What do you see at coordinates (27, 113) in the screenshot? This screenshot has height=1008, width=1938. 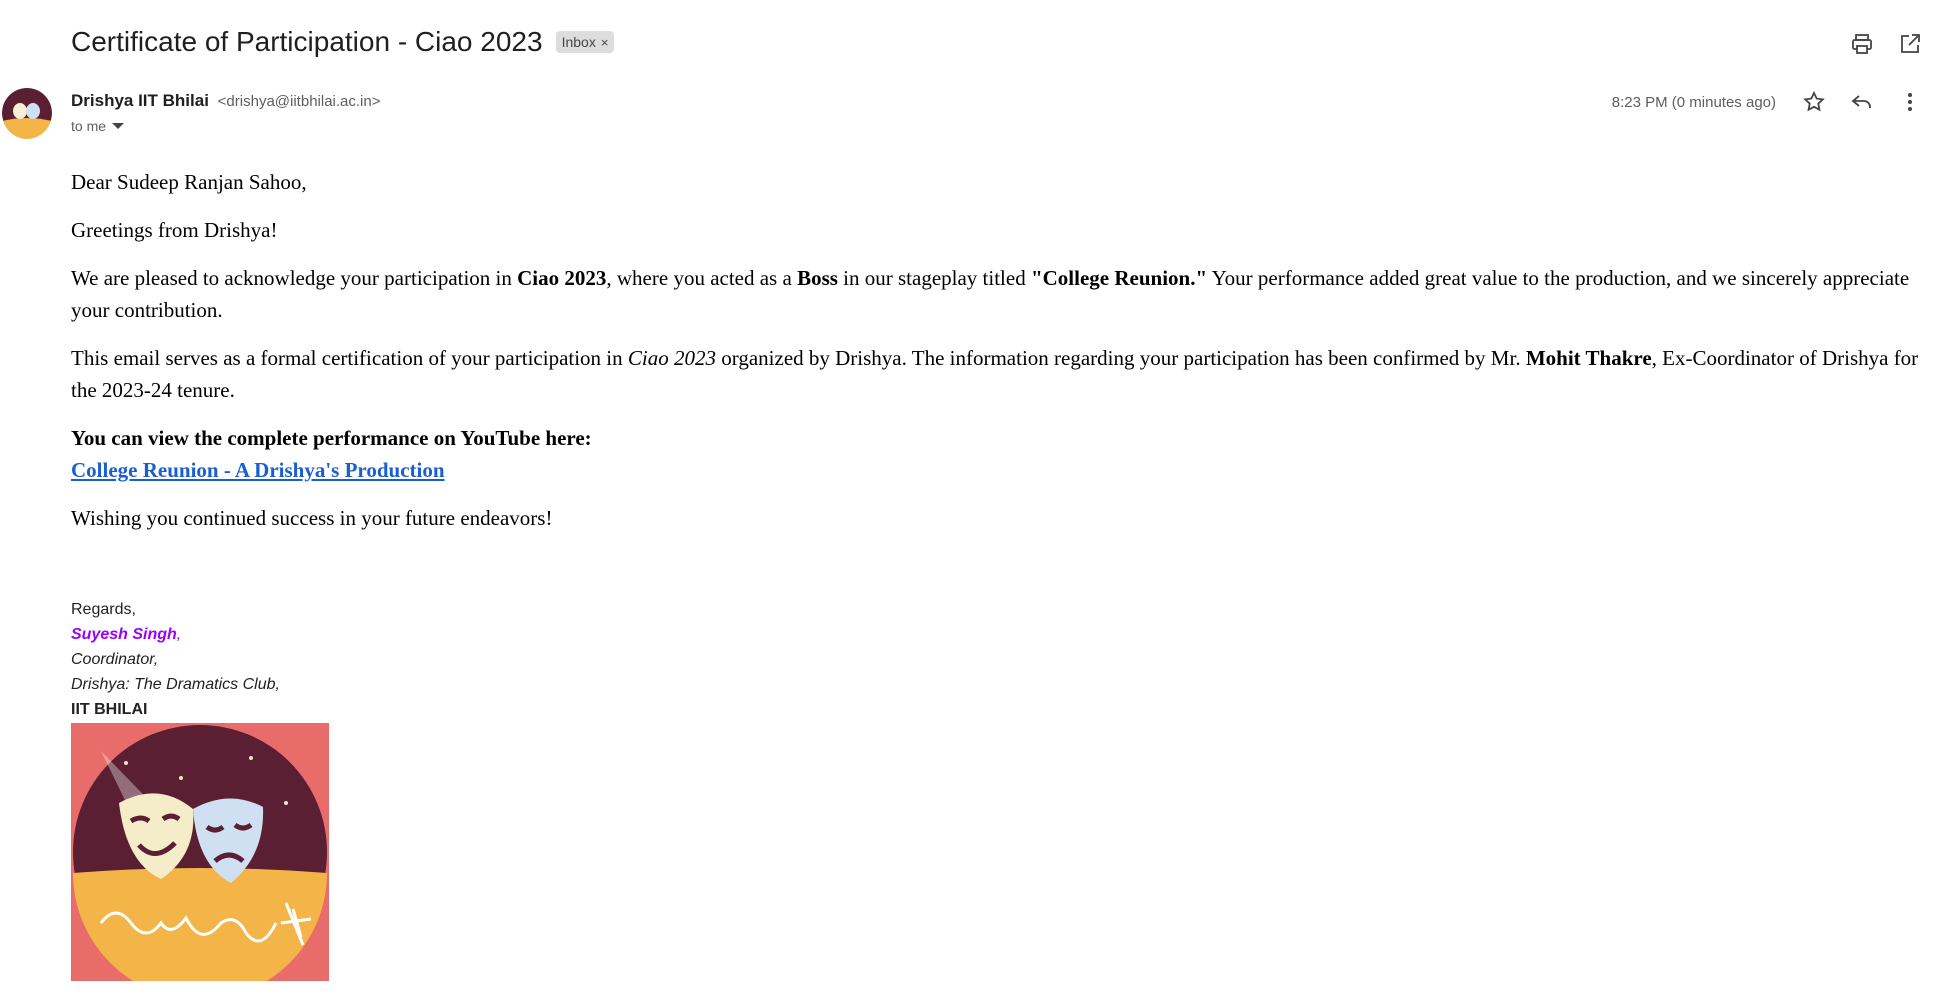 I see `sender-avatar` at bounding box center [27, 113].